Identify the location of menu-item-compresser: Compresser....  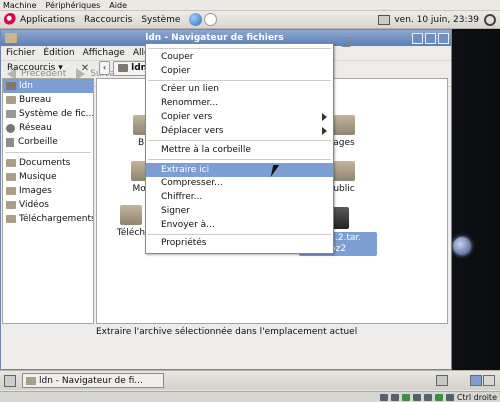
(192, 183).